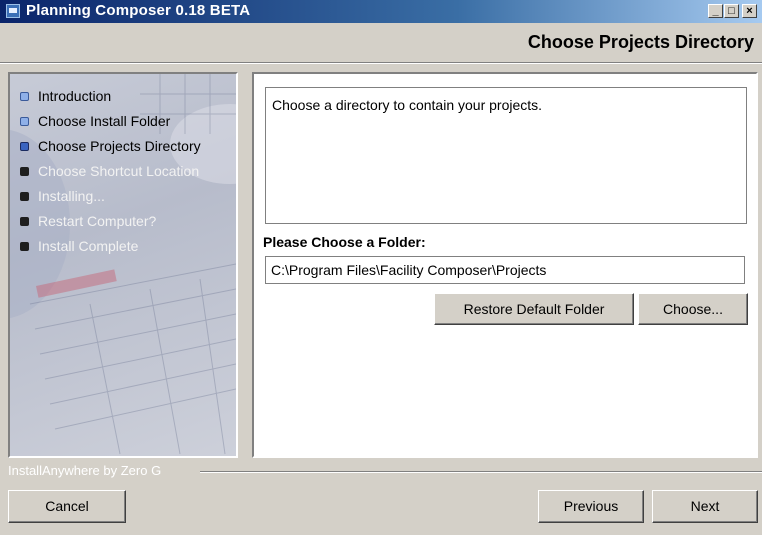  Describe the element at coordinates (534, 309) in the screenshot. I see `restore-default-folder-button: Restore Default Folder` at that location.